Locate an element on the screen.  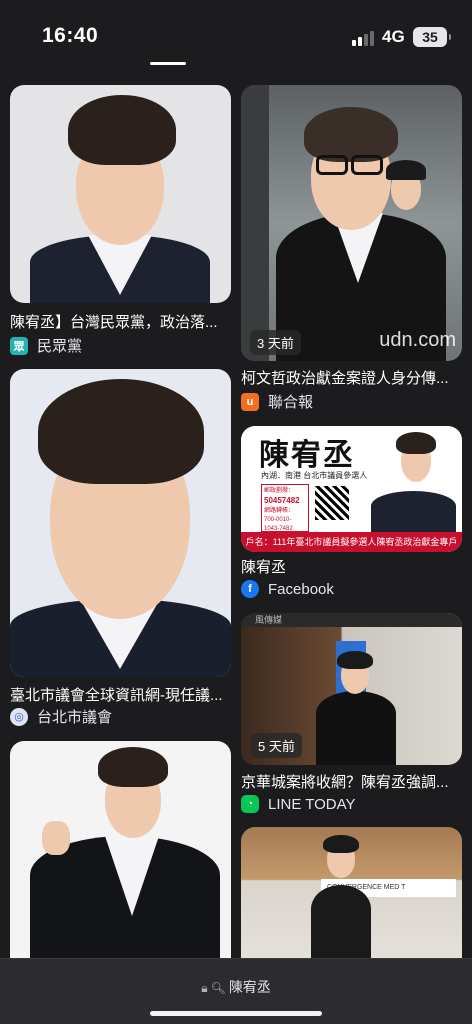
search-icon: 🔍︎ is located at coordinates (218, 988).